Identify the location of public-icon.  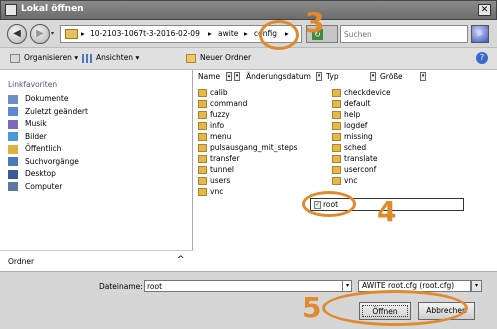
(13, 149).